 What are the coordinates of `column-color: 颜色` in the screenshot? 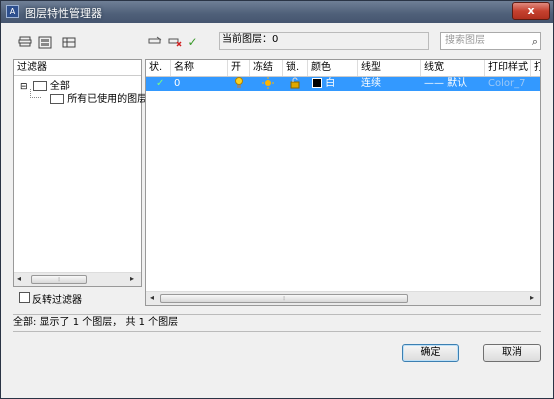 It's located at (333, 68).